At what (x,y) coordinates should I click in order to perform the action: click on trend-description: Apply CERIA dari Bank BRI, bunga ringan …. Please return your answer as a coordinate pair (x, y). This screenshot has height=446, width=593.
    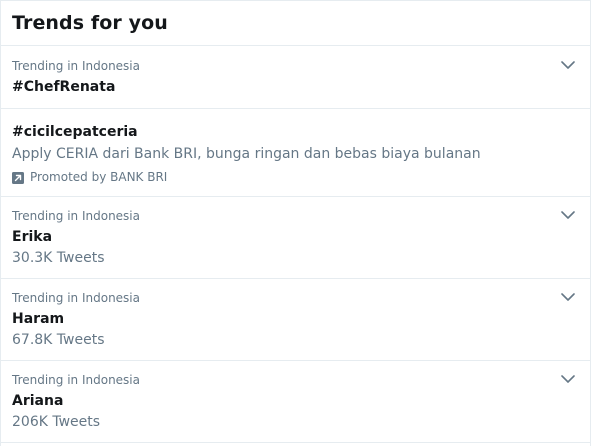
    Looking at the image, I should click on (246, 154).